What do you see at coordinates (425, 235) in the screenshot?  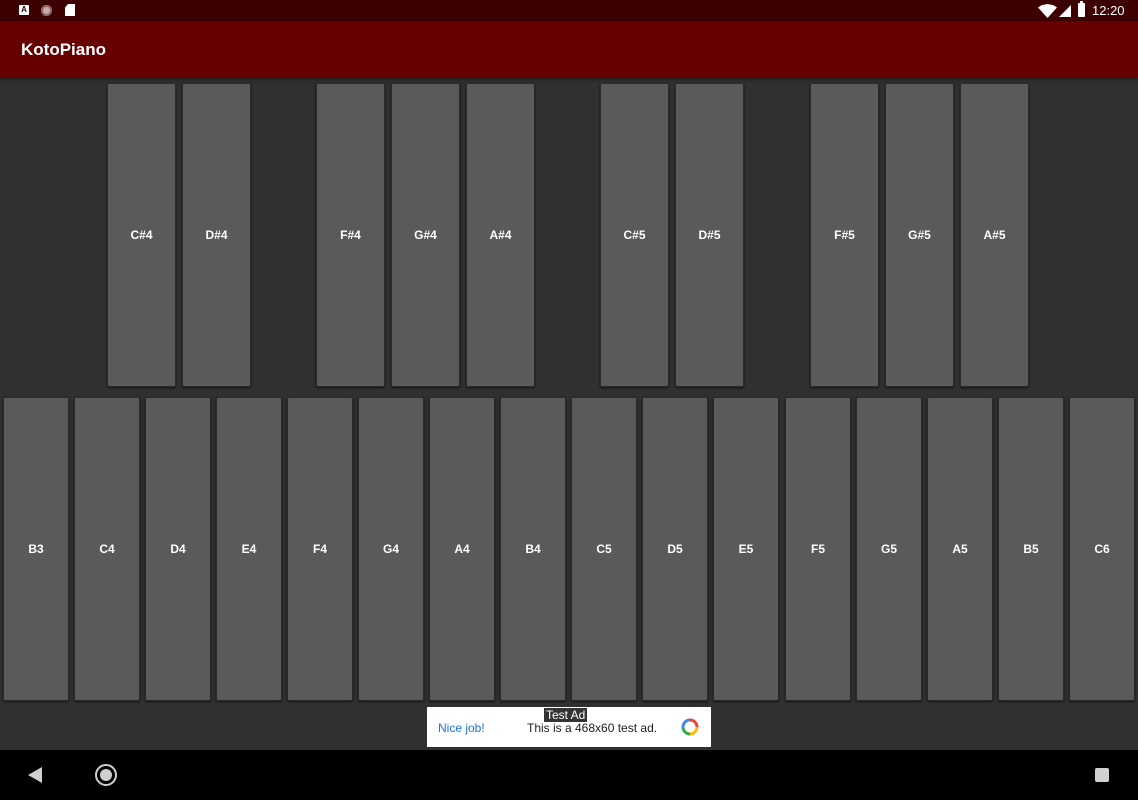 I see `piano-key-g-sharp-4: G#4` at bounding box center [425, 235].